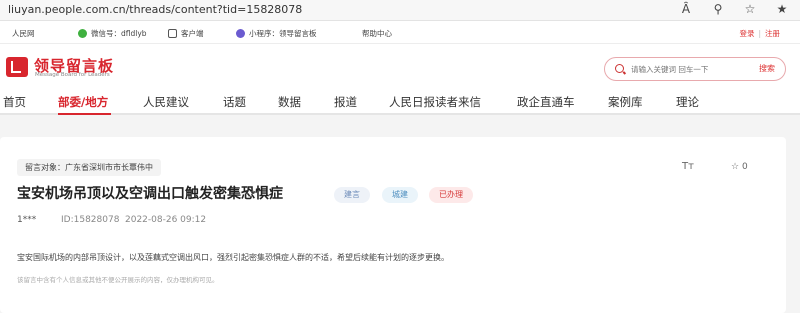 This screenshot has width=800, height=313. Describe the element at coordinates (435, 102) in the screenshot. I see `nav-readers-letters: 人民日报读者来信` at that location.